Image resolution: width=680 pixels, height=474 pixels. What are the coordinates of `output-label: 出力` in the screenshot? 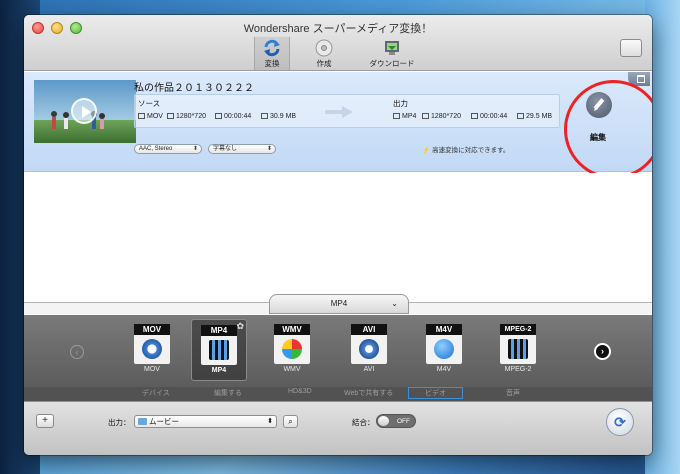 It's located at (400, 103).